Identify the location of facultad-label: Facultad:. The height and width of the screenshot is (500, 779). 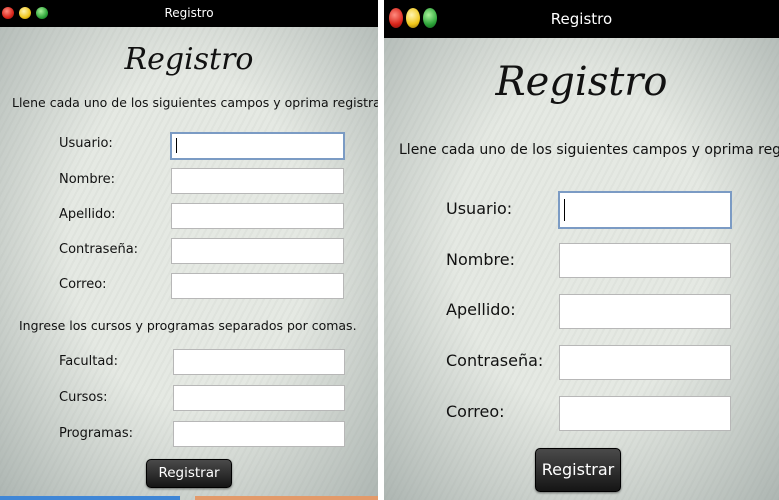
(88, 361).